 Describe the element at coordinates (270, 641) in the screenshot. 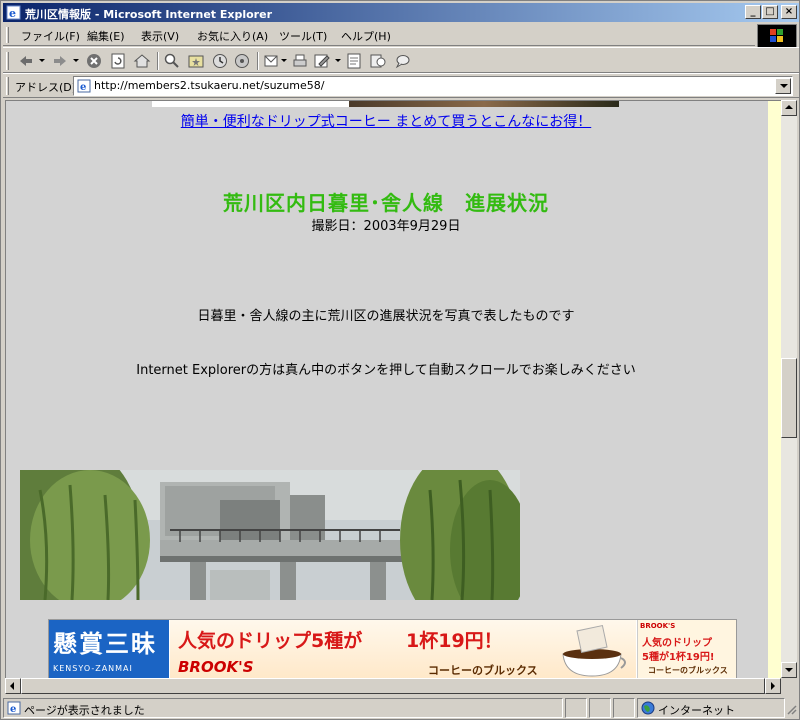

I see `ad-headline: 人気のドリップ5種が` at that location.